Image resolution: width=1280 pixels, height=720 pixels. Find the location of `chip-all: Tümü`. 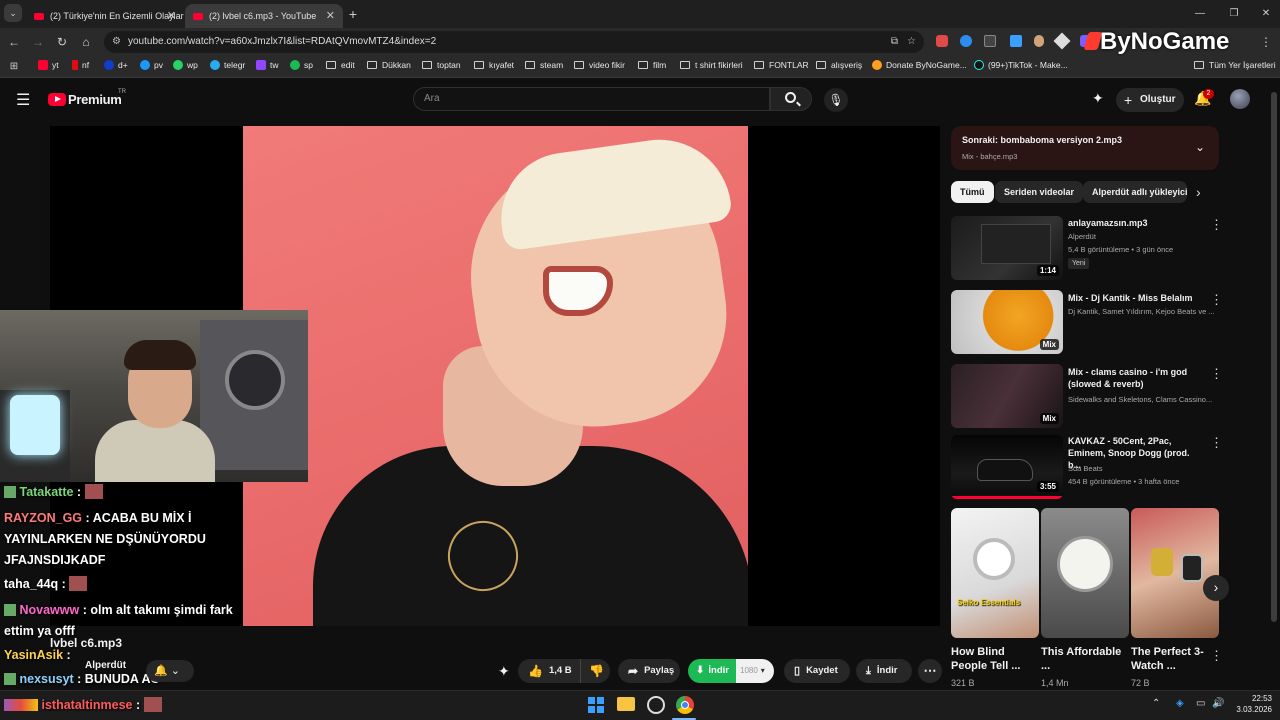

chip-all: Tümü is located at coordinates (972, 192).